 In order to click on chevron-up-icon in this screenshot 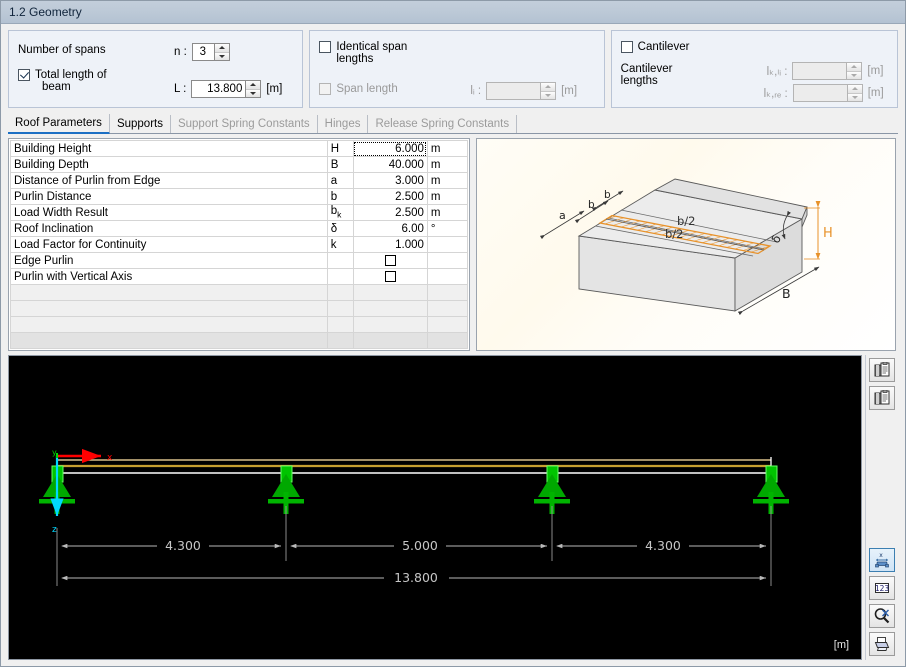, I will do `click(548, 87)`.